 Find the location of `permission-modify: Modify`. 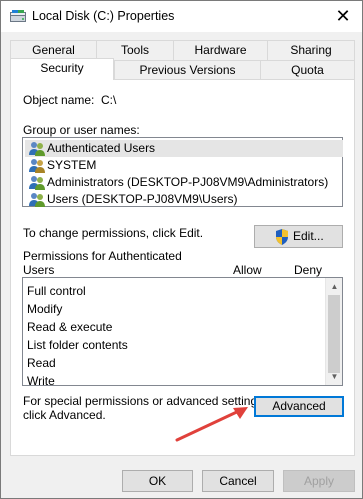

permission-modify: Modify is located at coordinates (45, 309).